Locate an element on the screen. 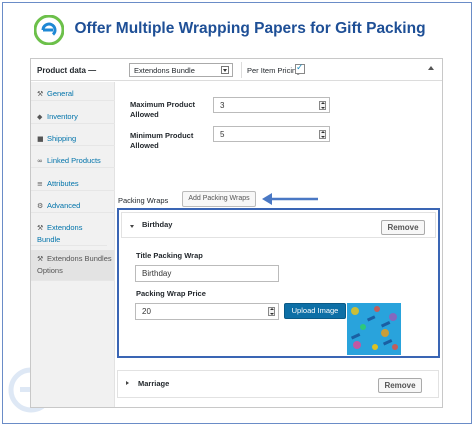 This screenshot has width=474, height=426. collapse-arrow-icon is located at coordinates (431, 68).